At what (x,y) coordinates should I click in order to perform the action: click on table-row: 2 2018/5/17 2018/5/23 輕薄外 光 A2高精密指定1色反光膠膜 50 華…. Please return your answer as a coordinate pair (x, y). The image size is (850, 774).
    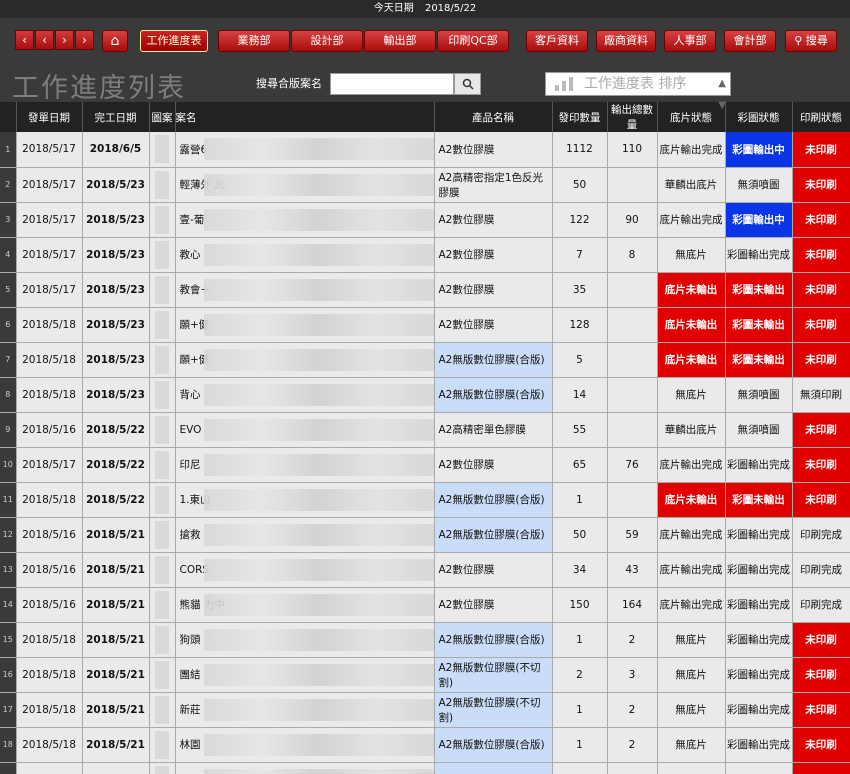
    Looking at the image, I should click on (425, 185).